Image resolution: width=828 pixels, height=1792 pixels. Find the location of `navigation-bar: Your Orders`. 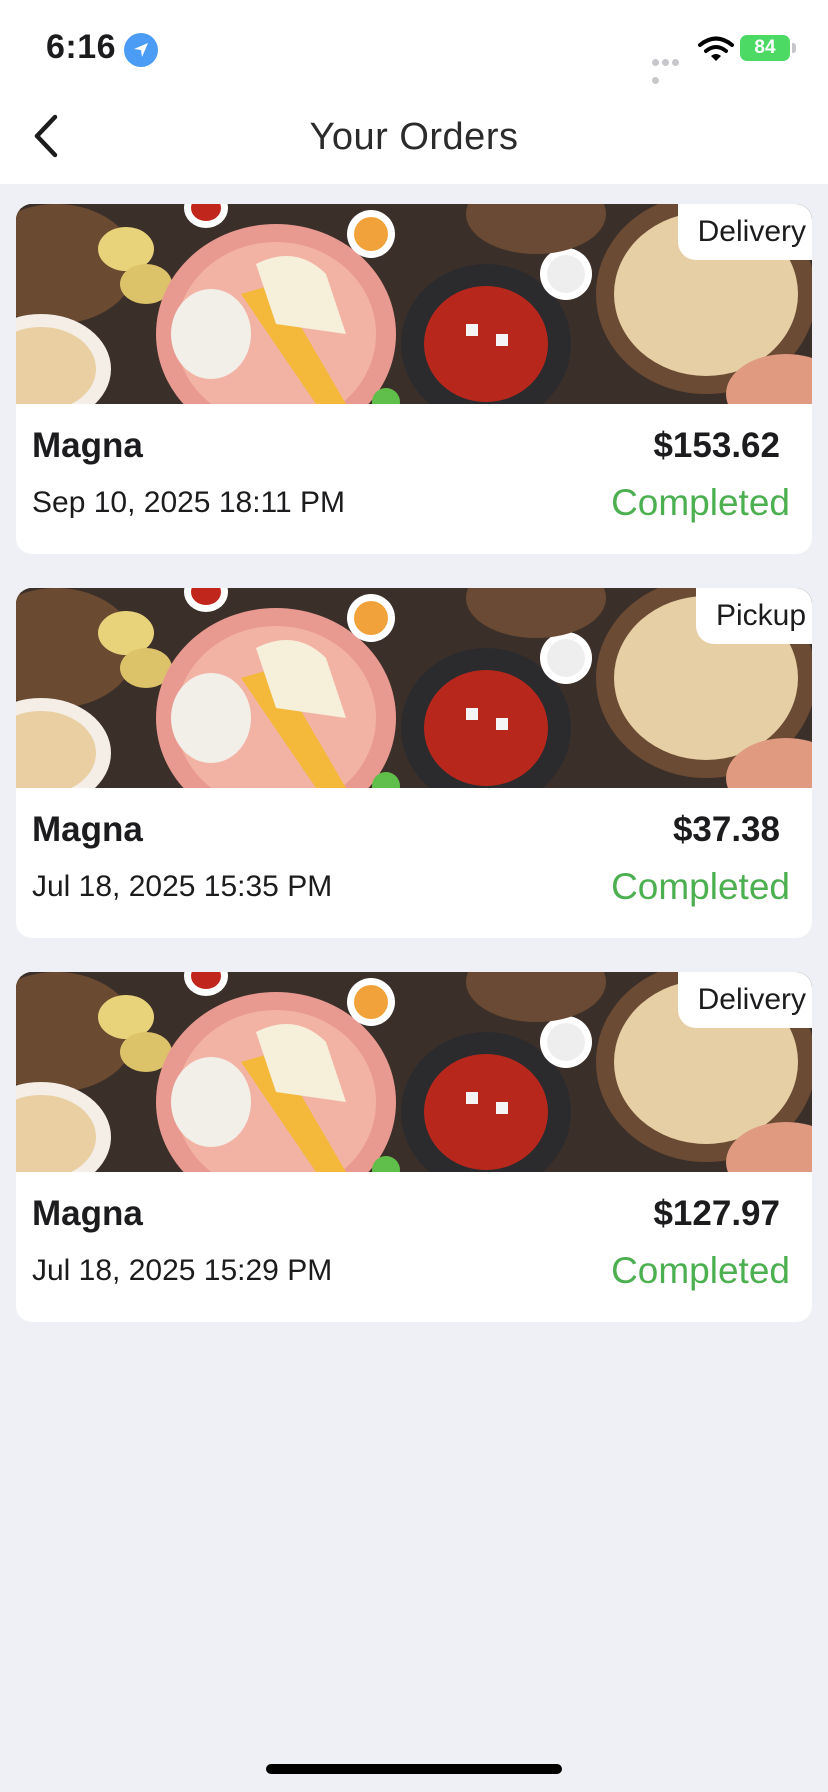

navigation-bar: Your Orders is located at coordinates (414, 140).